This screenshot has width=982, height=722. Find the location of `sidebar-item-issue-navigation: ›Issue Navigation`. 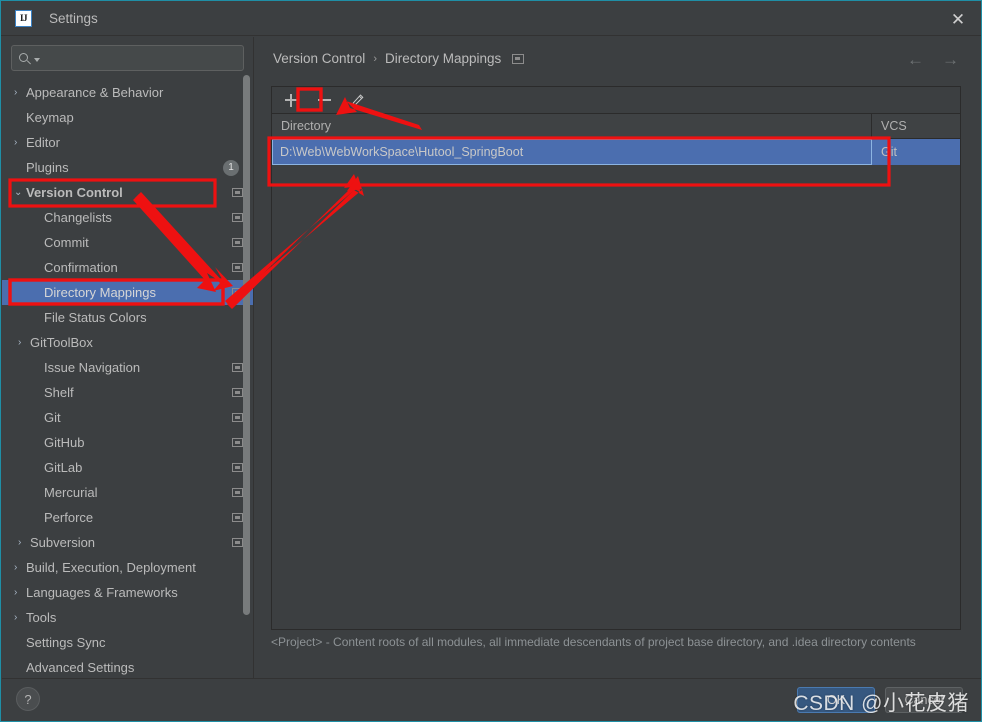

sidebar-item-issue-navigation: ›Issue Navigation is located at coordinates (127, 367).